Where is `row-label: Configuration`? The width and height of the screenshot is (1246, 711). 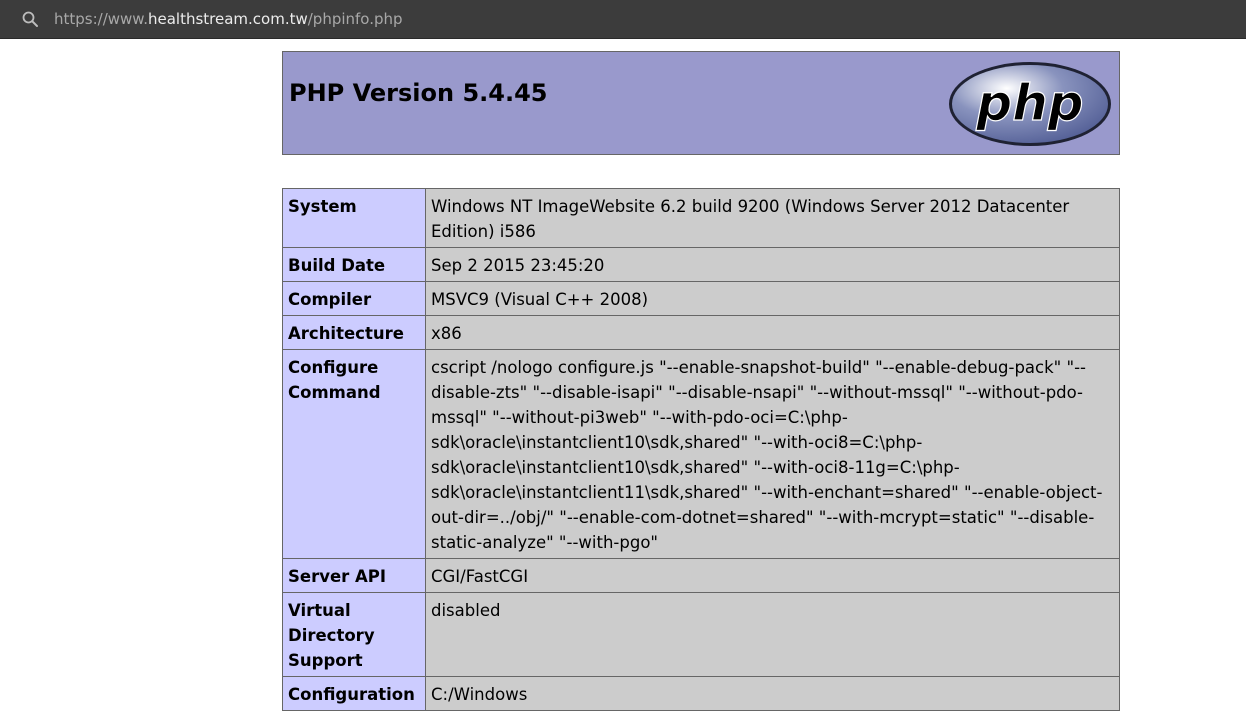 row-label: Configuration is located at coordinates (354, 693).